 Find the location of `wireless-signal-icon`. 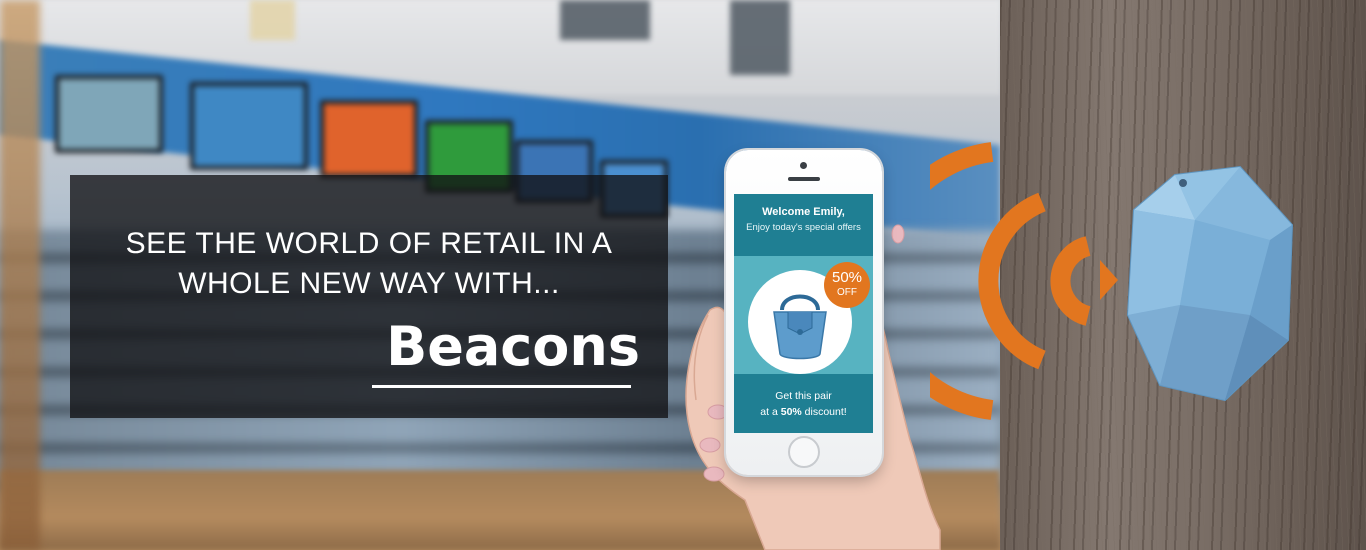

wireless-signal-icon is located at coordinates (1024, 281).